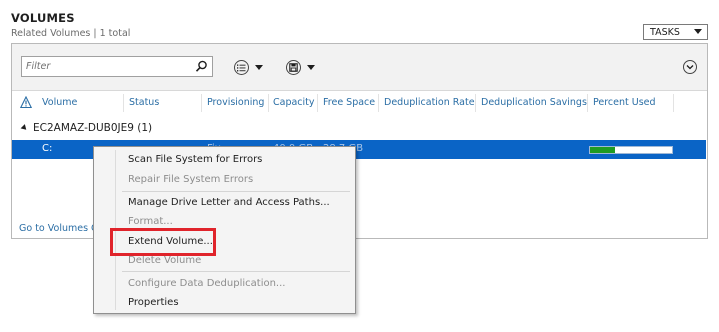  I want to click on collapse-button, so click(690, 67).